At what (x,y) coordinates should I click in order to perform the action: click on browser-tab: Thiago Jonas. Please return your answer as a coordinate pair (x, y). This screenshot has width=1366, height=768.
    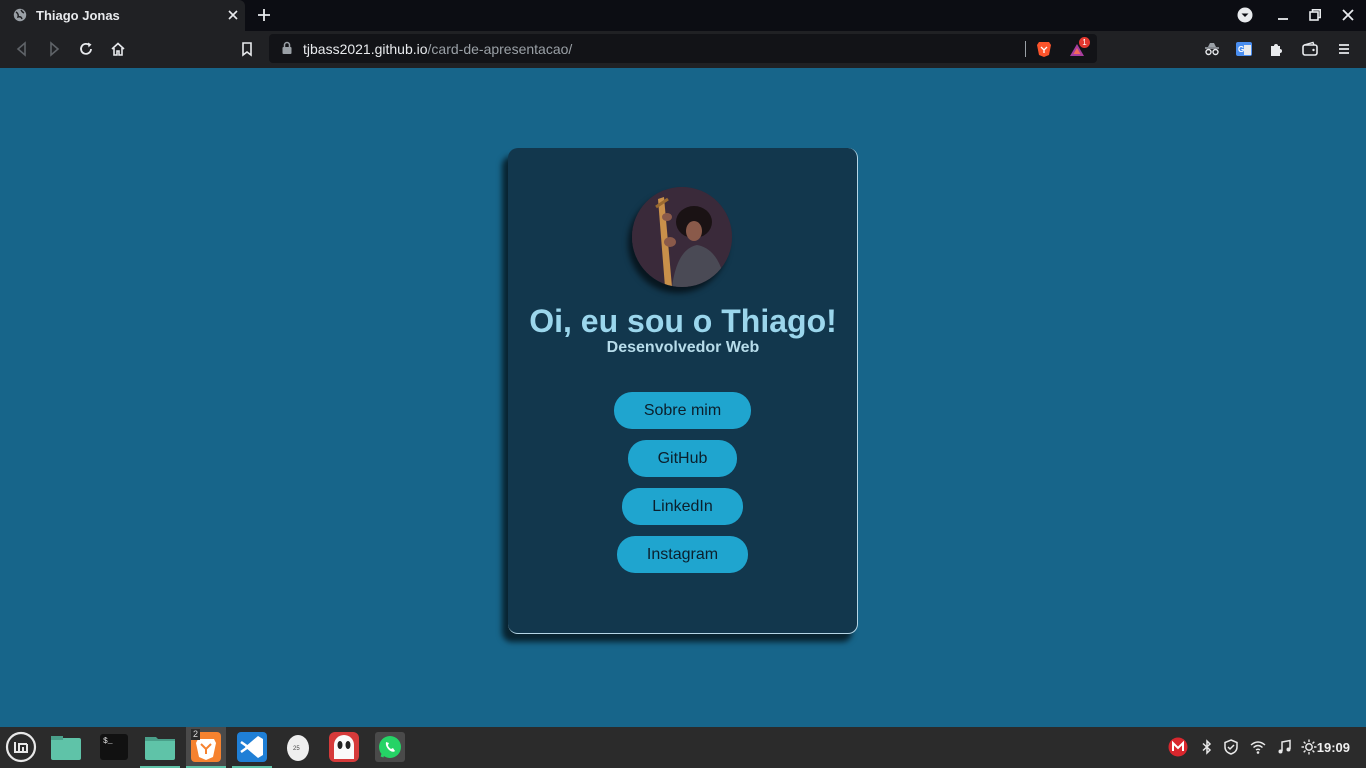
    Looking at the image, I should click on (122, 15).